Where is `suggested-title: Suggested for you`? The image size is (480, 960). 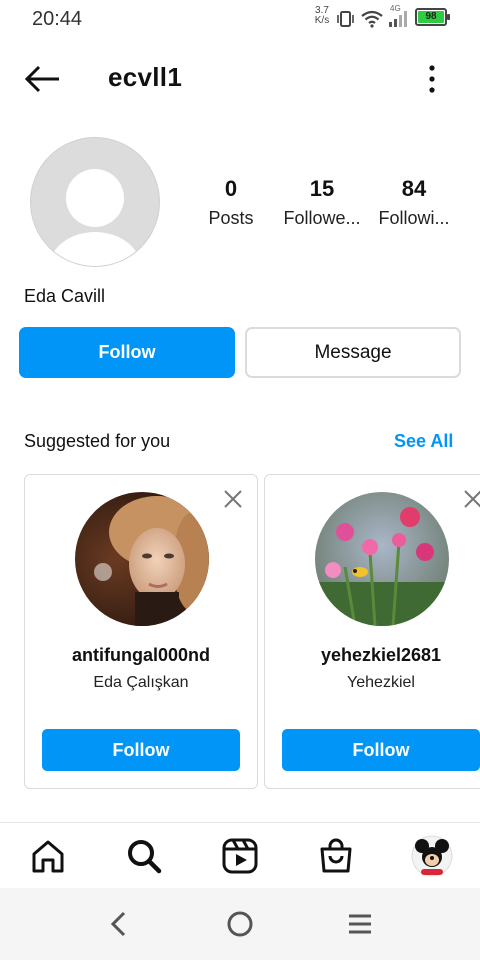 suggested-title: Suggested for you is located at coordinates (97, 441).